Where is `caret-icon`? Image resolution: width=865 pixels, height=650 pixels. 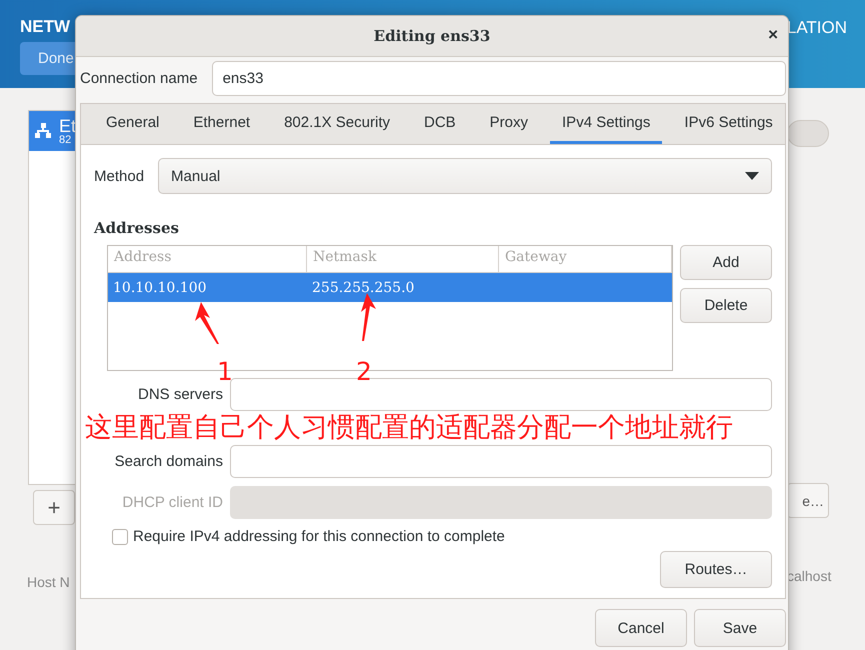 caret-icon is located at coordinates (752, 176).